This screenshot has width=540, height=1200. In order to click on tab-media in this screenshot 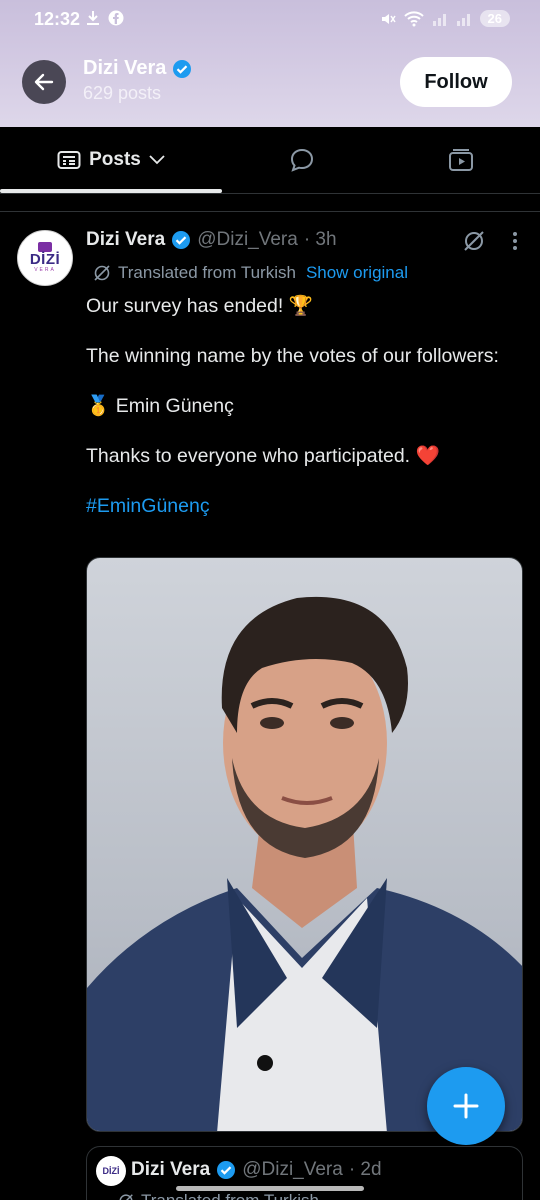, I will do `click(461, 160)`.